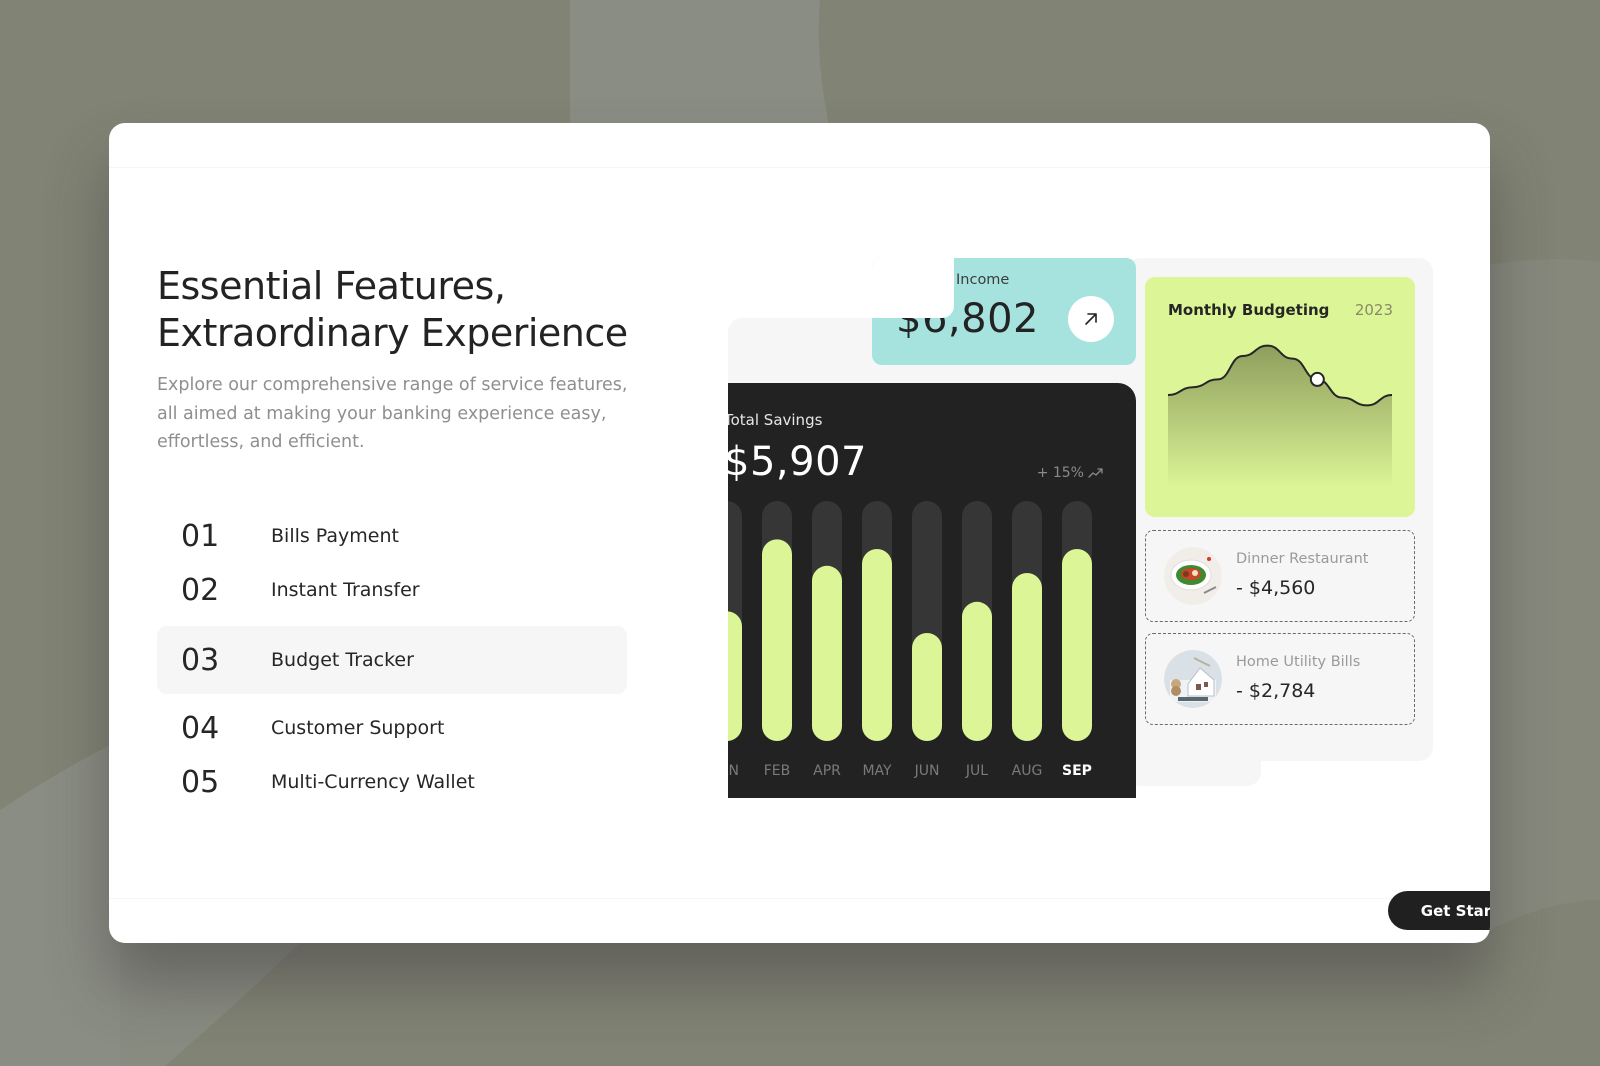  I want to click on bar-jun, so click(927, 687).